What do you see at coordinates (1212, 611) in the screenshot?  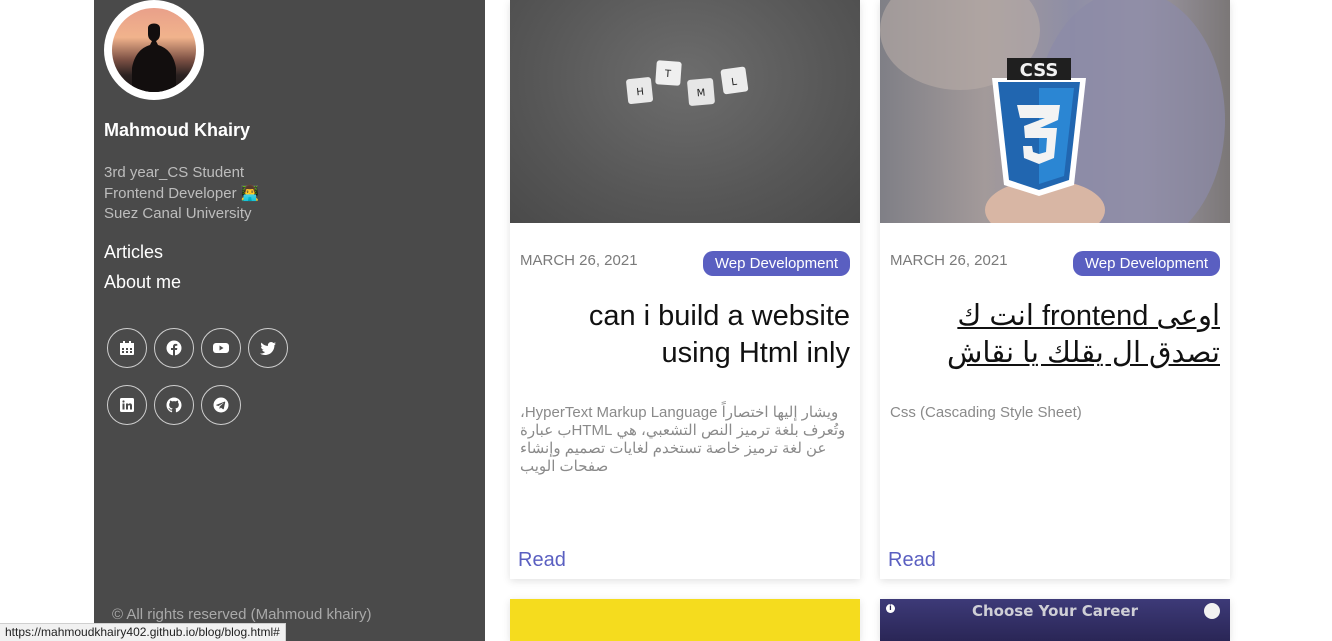 I see `lightbulb-icon` at bounding box center [1212, 611].